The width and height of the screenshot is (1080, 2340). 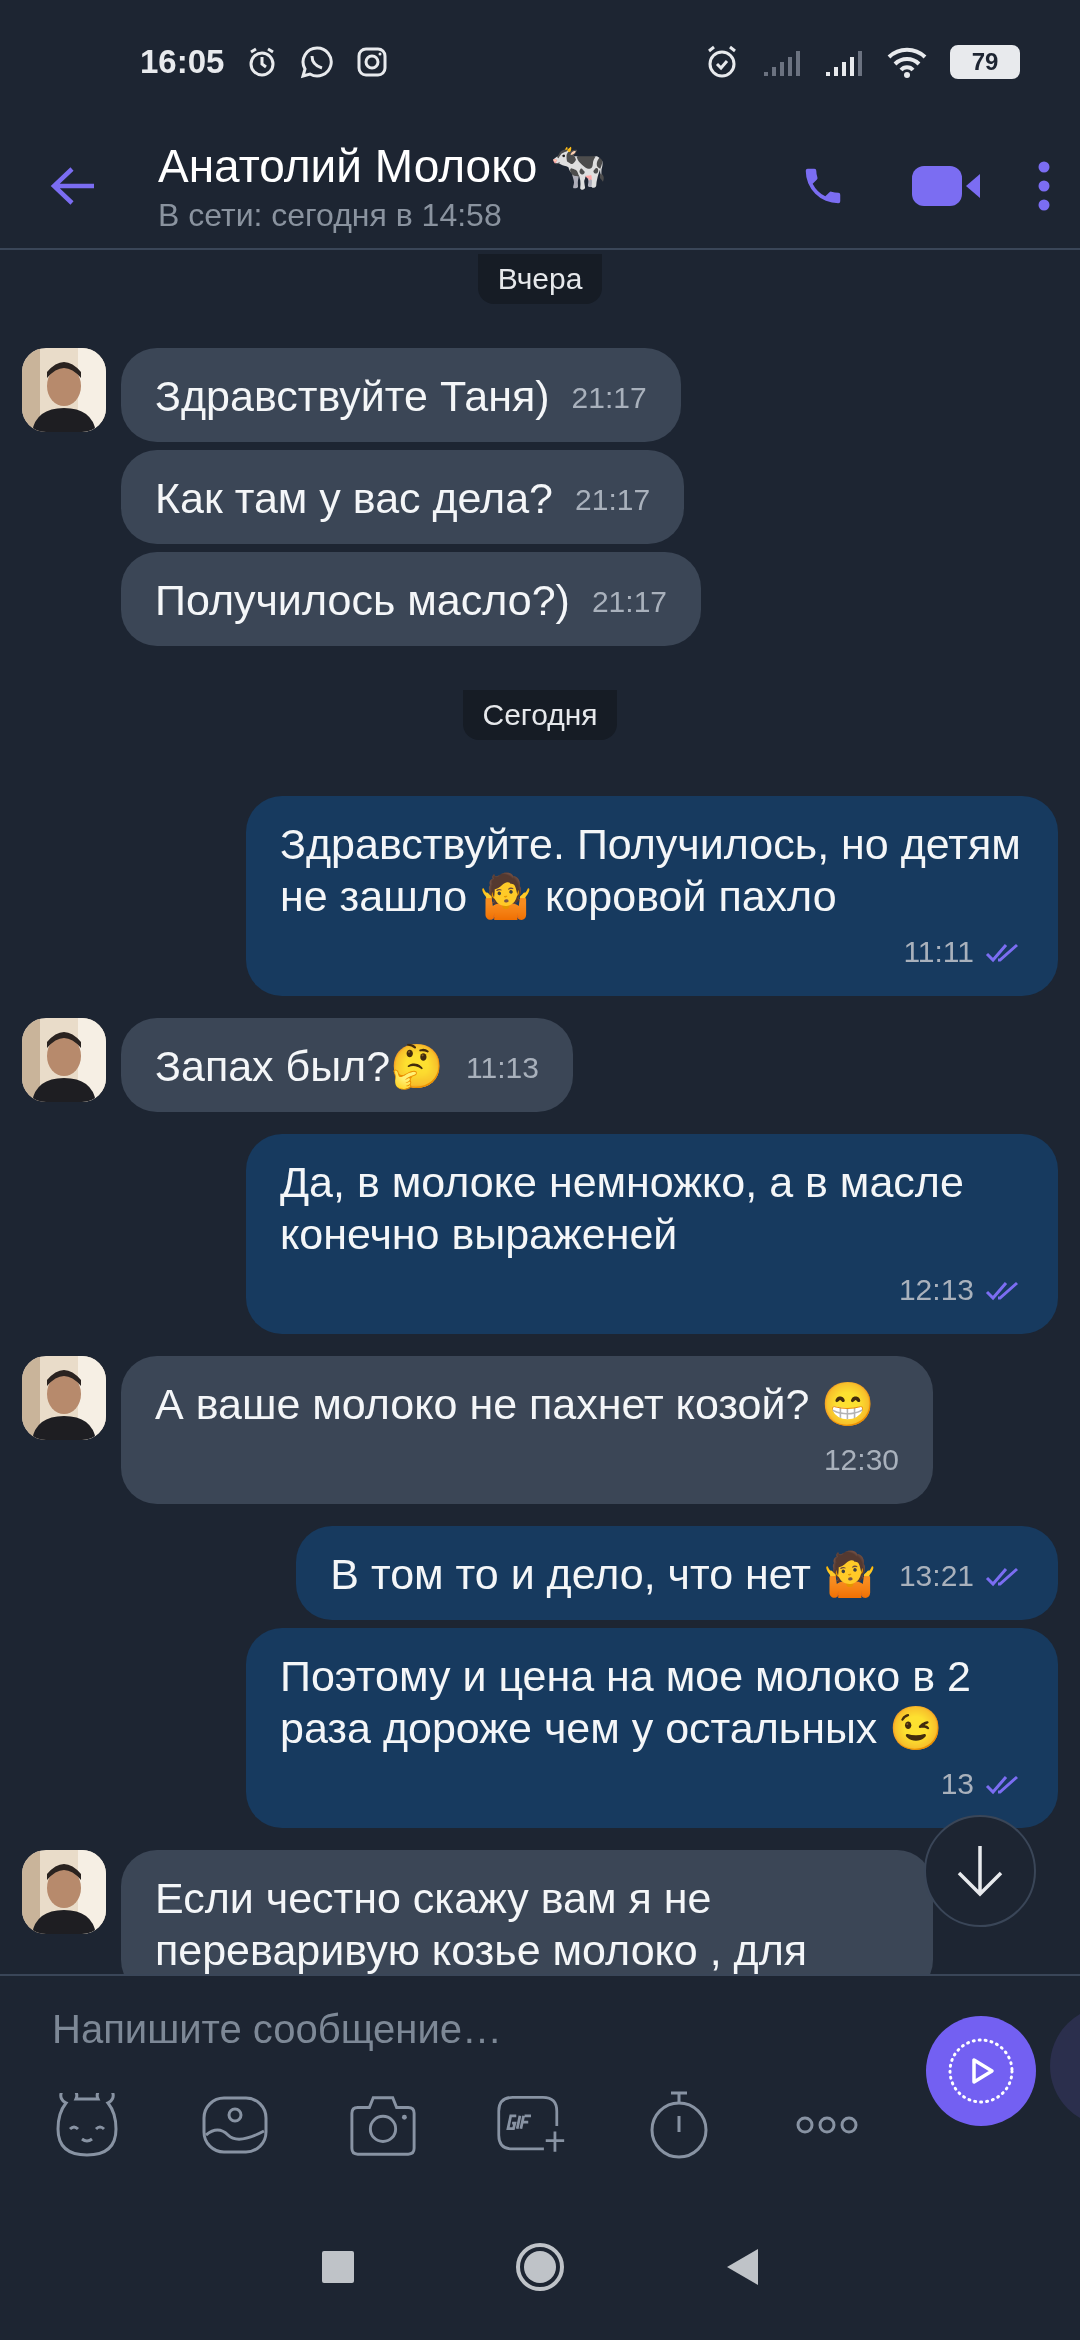 What do you see at coordinates (338, 2267) in the screenshot?
I see `recent-apps-button` at bounding box center [338, 2267].